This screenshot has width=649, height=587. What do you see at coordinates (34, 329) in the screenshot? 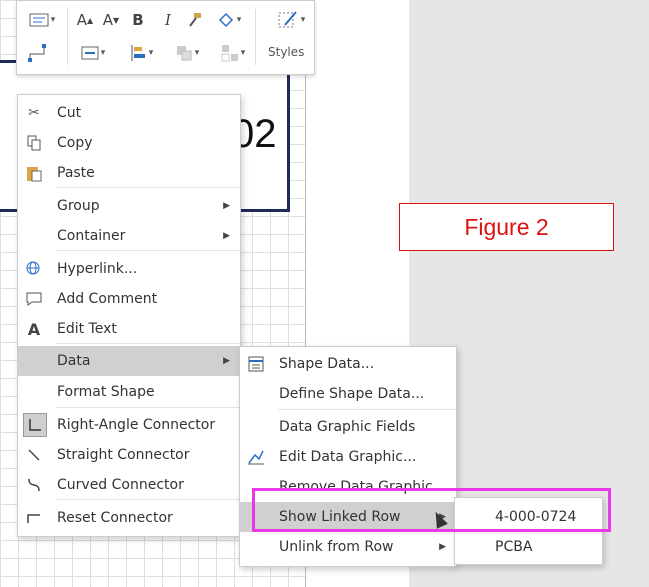
I see `edit-text-icon: A` at bounding box center [34, 329].